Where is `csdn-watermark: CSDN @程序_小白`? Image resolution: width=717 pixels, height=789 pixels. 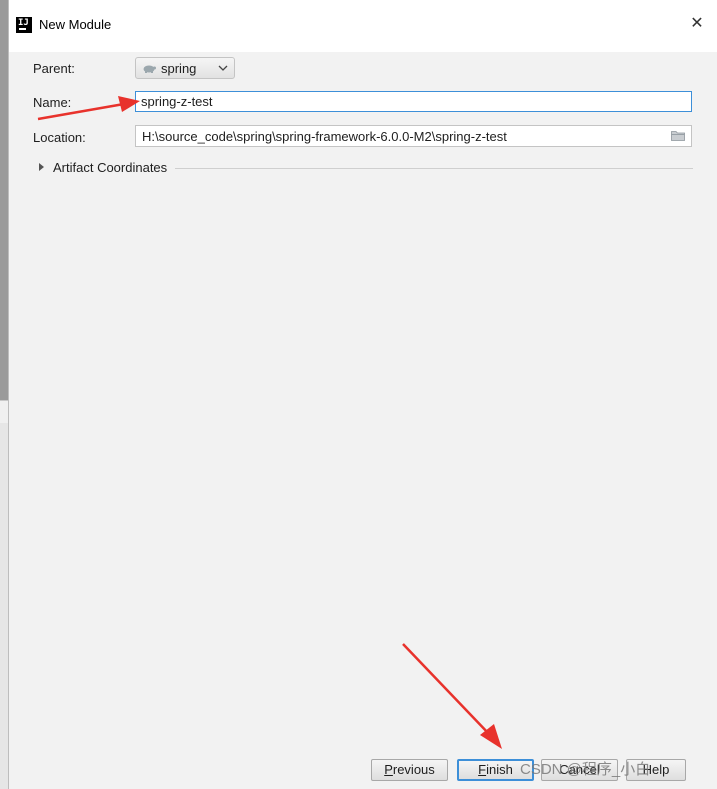 csdn-watermark: CSDN @程序_小白 is located at coordinates (585, 769).